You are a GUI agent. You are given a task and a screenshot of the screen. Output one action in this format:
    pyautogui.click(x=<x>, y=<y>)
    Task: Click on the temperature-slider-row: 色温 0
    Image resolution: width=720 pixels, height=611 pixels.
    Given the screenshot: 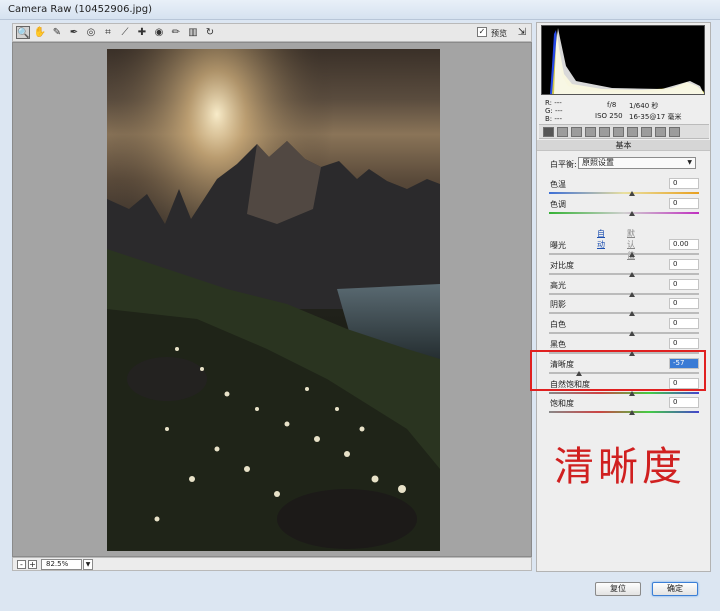 What is the action you would take?
    pyautogui.click(x=623, y=188)
    